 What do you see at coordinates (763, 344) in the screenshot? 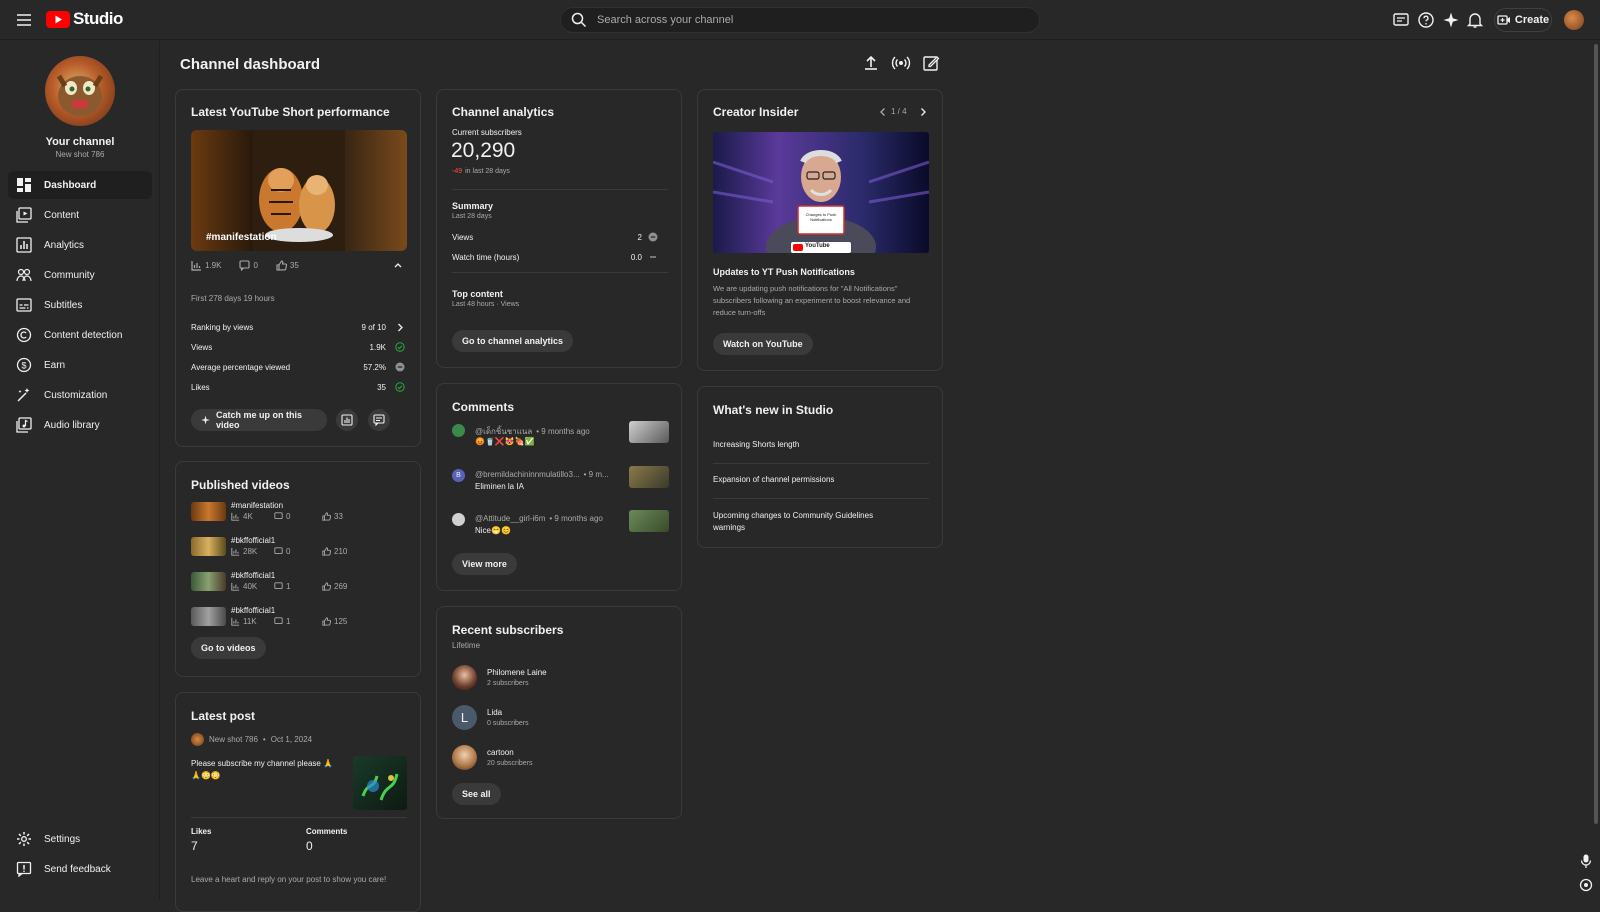
I see `watch-on-youtube-button: Watch on YouTube` at bounding box center [763, 344].